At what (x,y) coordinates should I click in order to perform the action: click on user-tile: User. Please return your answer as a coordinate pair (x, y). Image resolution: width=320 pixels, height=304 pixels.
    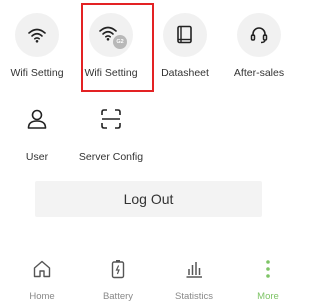
    Looking at the image, I should click on (37, 124).